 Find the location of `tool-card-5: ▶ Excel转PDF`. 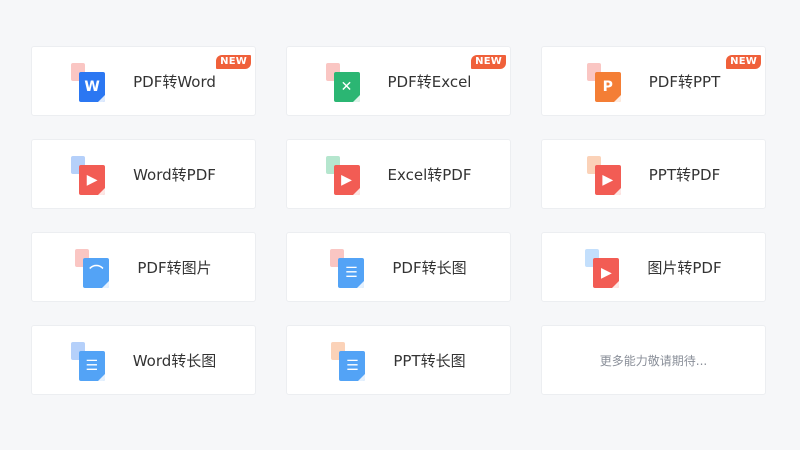

tool-card-5: ▶ Excel转PDF is located at coordinates (398, 174).